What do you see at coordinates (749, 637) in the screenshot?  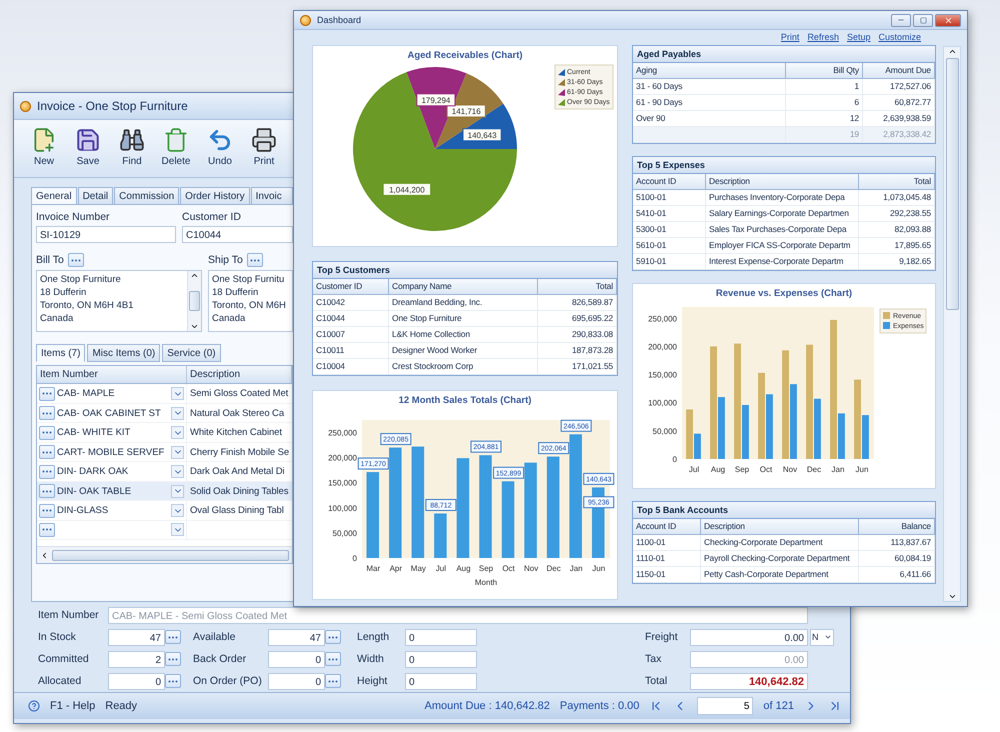 I see `amount-field: 0.00` at bounding box center [749, 637].